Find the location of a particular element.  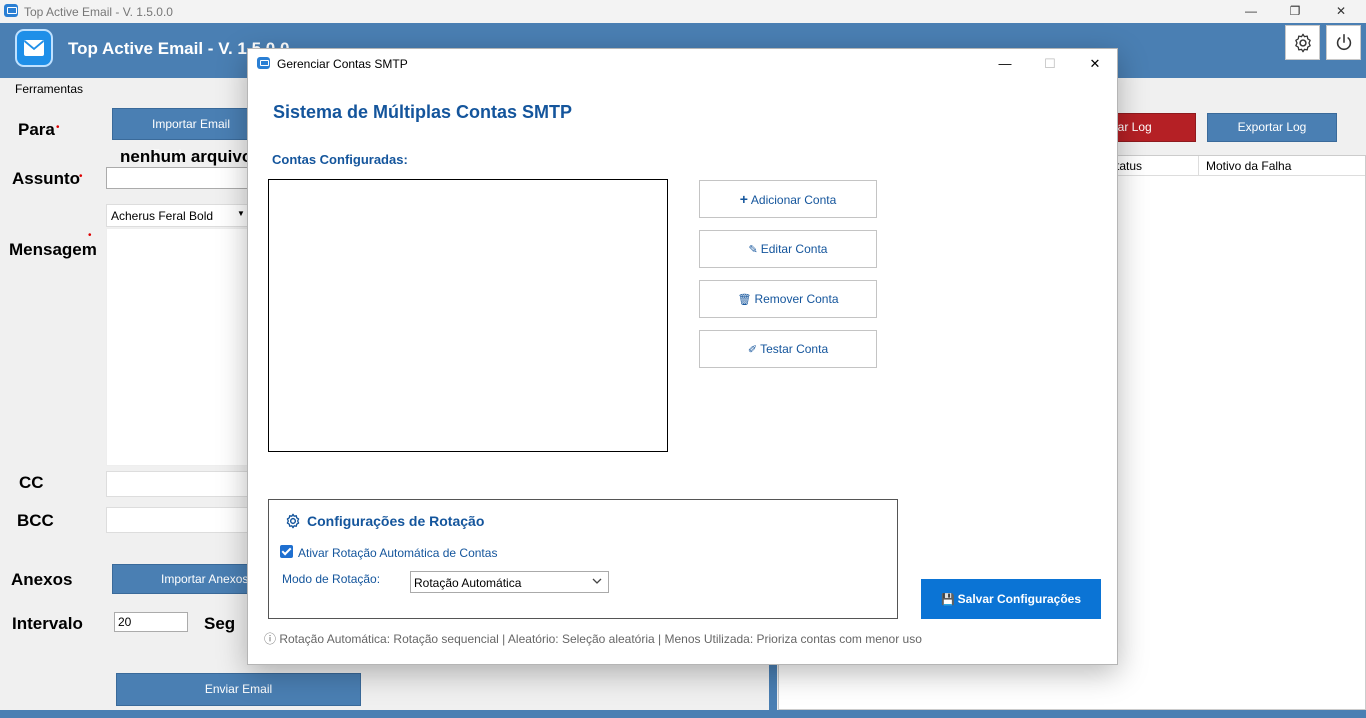

bcc-input is located at coordinates (178, 520).